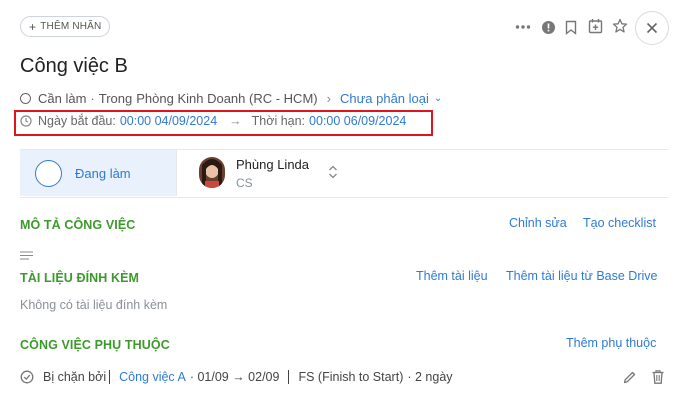 The image size is (685, 411). Describe the element at coordinates (168, 121) in the screenshot. I see `start-date-value: 00:00 04/09/2024` at that location.